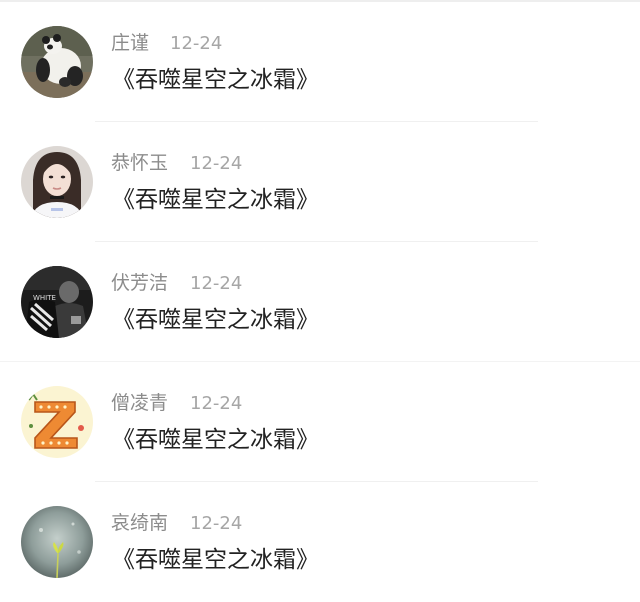  I want to click on panda-photo-avatar-icon, so click(57, 62).